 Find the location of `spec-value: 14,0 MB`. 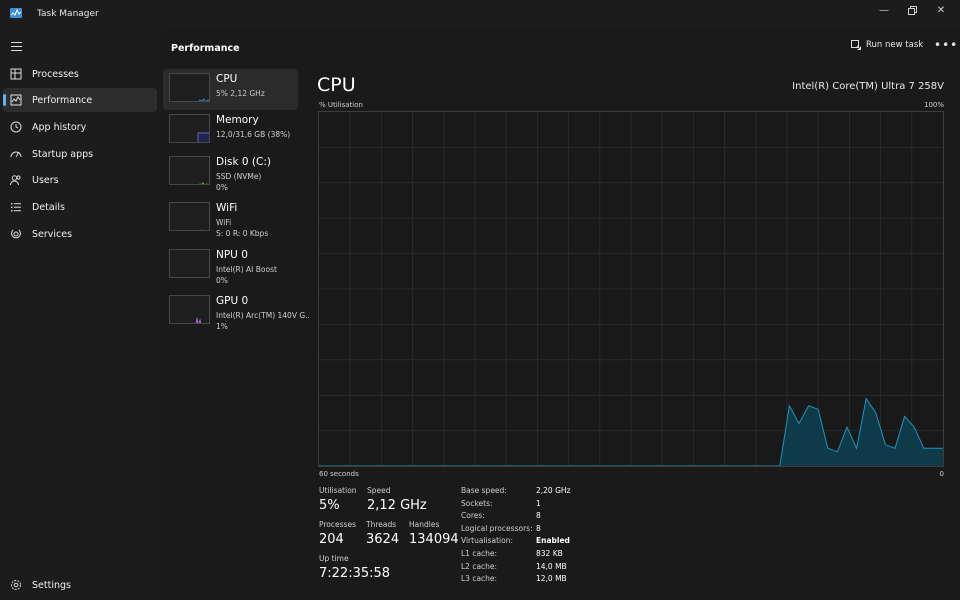

spec-value: 14,0 MB is located at coordinates (551, 566).